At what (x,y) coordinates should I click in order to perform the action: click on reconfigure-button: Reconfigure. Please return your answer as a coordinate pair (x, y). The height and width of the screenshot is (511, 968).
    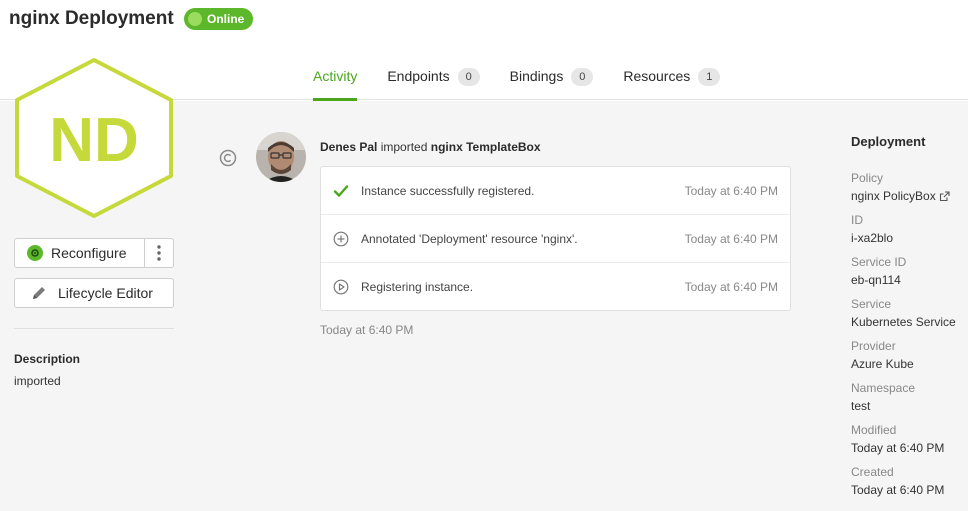
    Looking at the image, I should click on (79, 253).